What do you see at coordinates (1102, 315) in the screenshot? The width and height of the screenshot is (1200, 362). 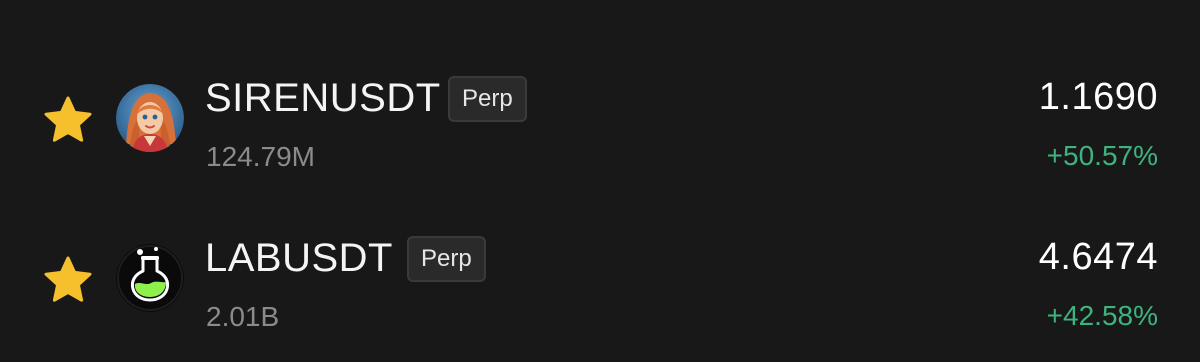 I see `price-change-percent: +42.58%` at bounding box center [1102, 315].